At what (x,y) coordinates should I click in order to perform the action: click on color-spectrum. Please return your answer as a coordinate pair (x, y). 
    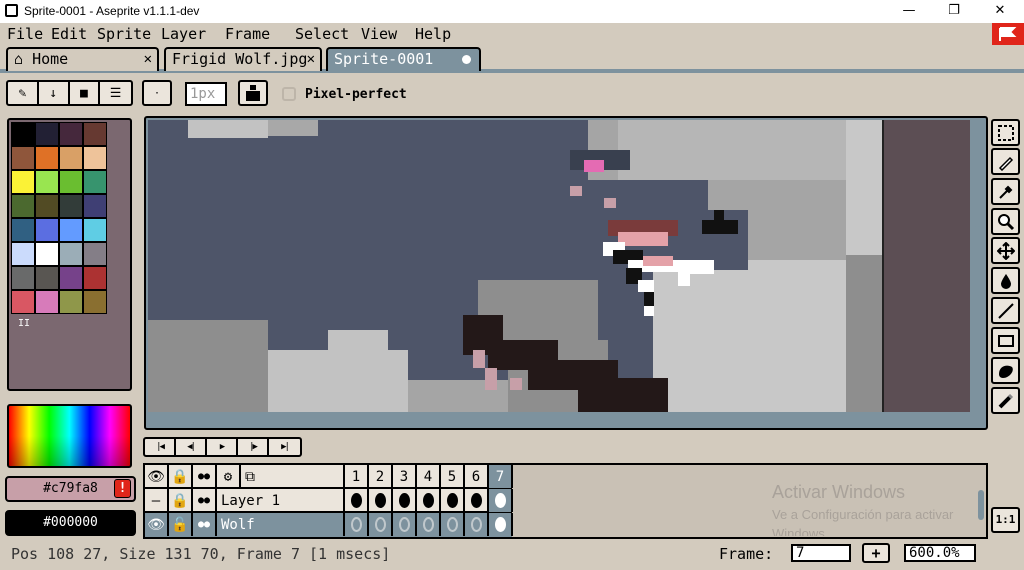
    Looking at the image, I should click on (69, 436).